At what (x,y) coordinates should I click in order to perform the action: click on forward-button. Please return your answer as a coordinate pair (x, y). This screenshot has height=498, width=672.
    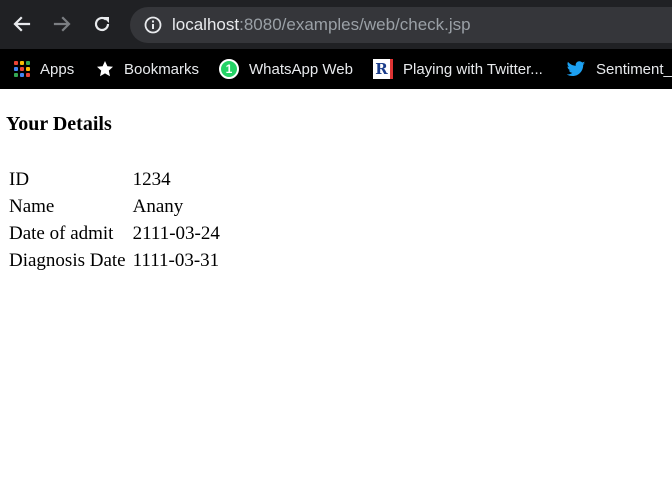
    Looking at the image, I should click on (62, 24).